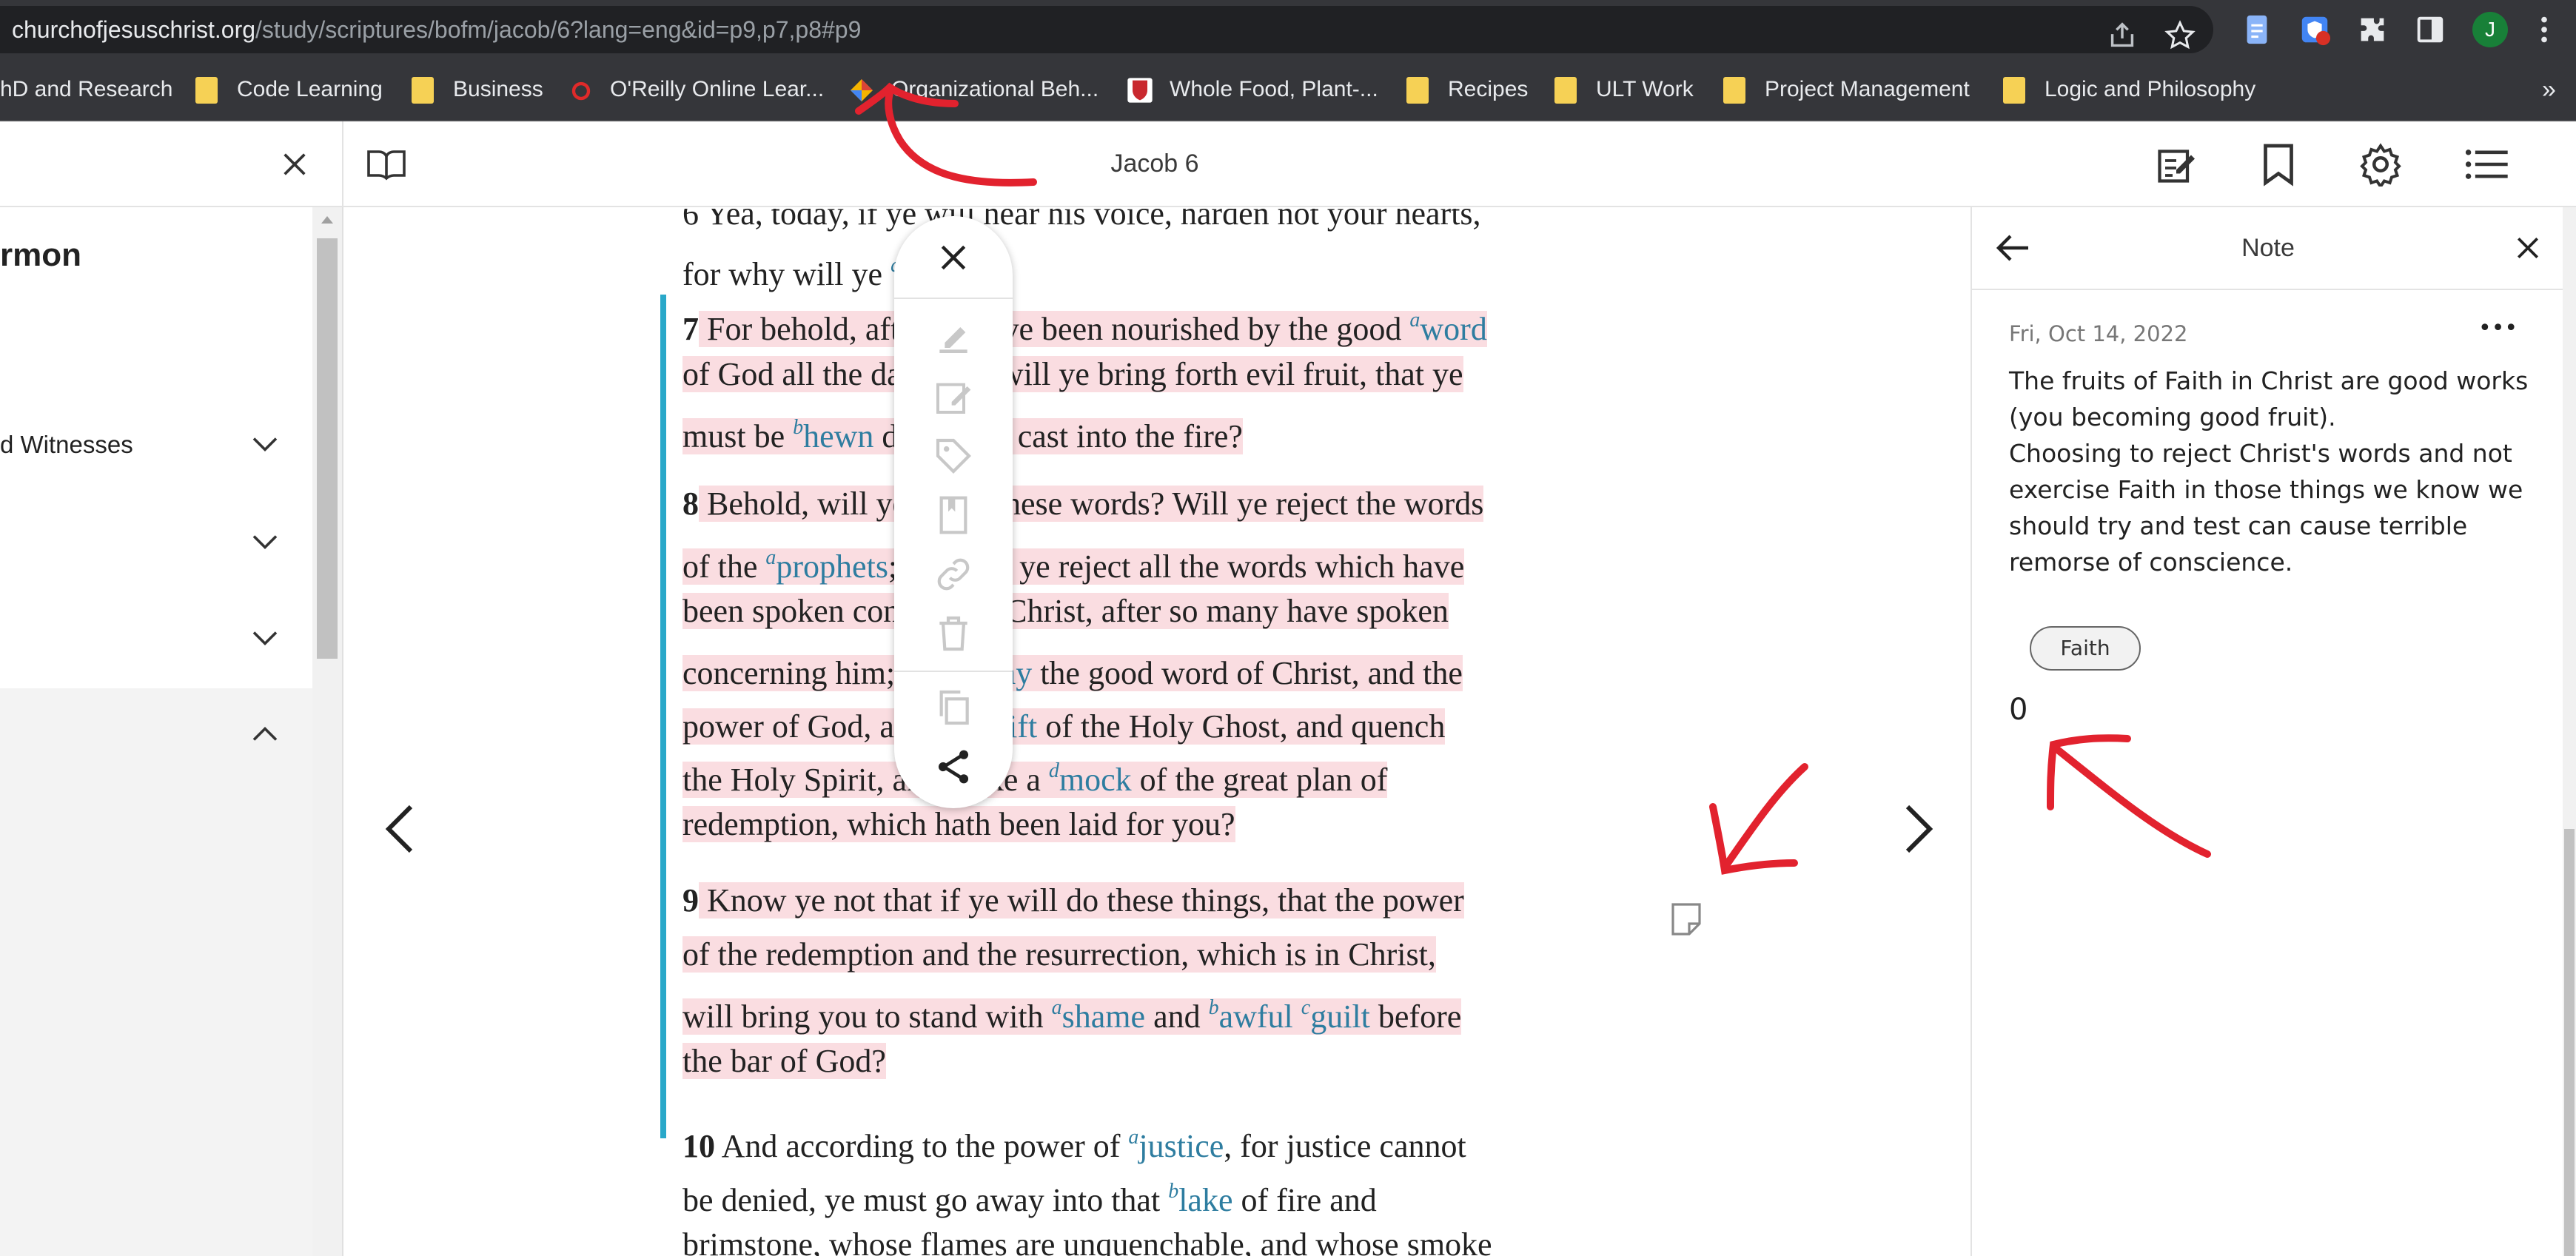 This screenshot has width=2576, height=1256. Describe the element at coordinates (1686, 919) in the screenshot. I see `note-marker-icon` at that location.